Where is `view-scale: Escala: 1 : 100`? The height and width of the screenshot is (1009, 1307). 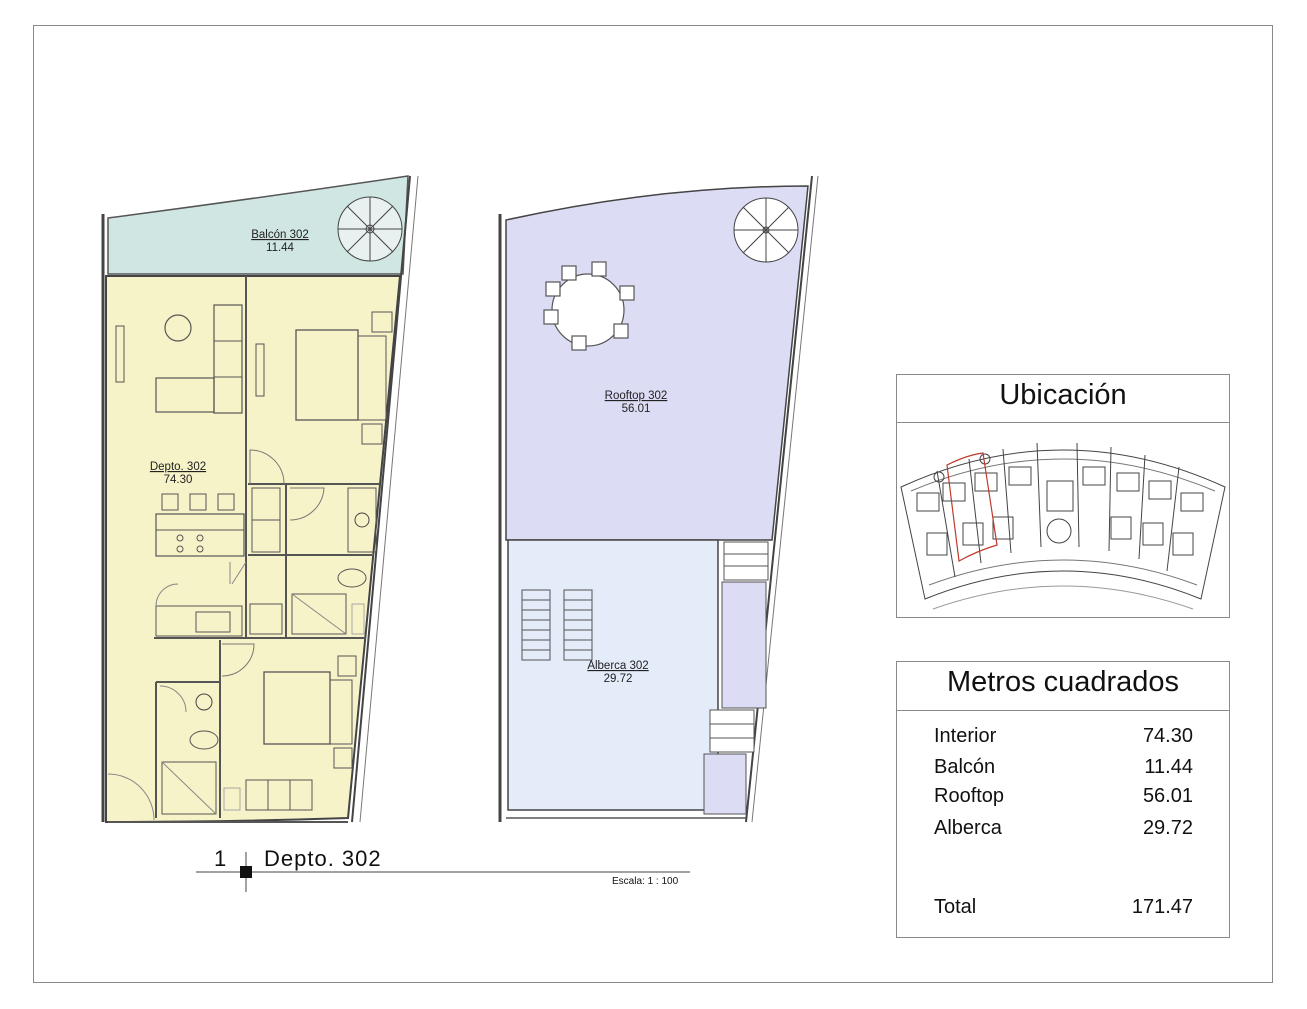
view-scale: Escala: 1 : 100 is located at coordinates (645, 881).